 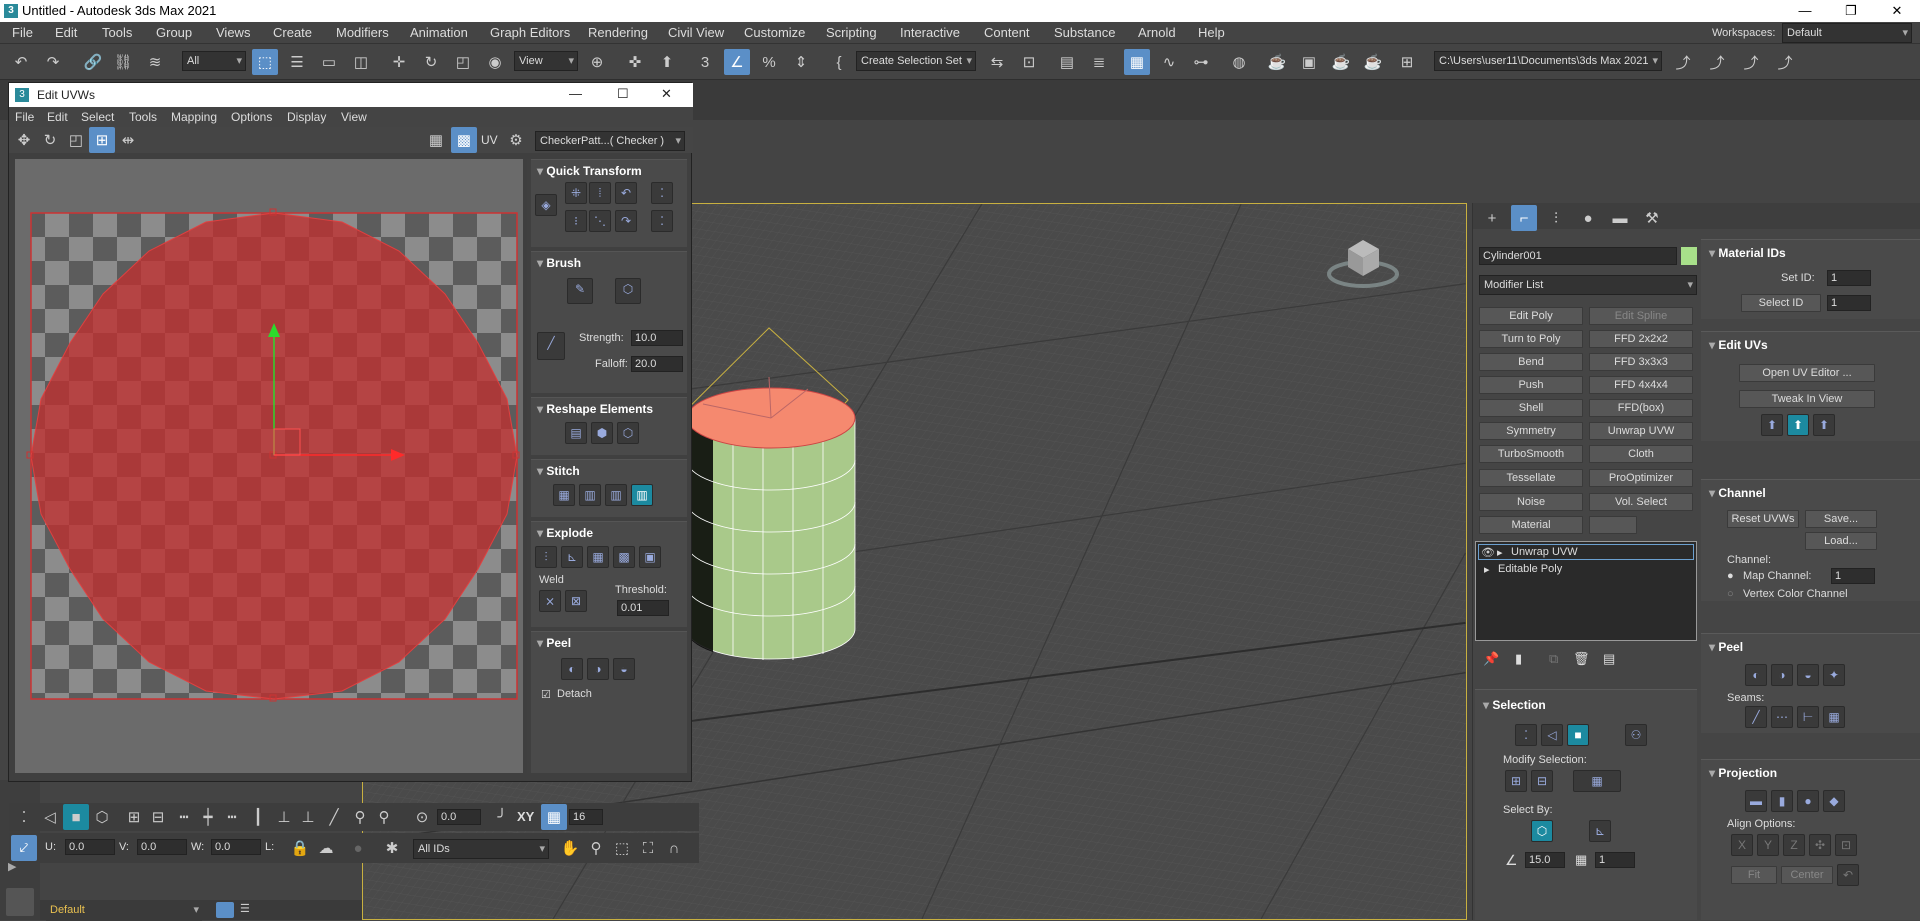 What do you see at coordinates (1807, 399) in the screenshot?
I see `tweak-in-view-button: Tweak In View` at bounding box center [1807, 399].